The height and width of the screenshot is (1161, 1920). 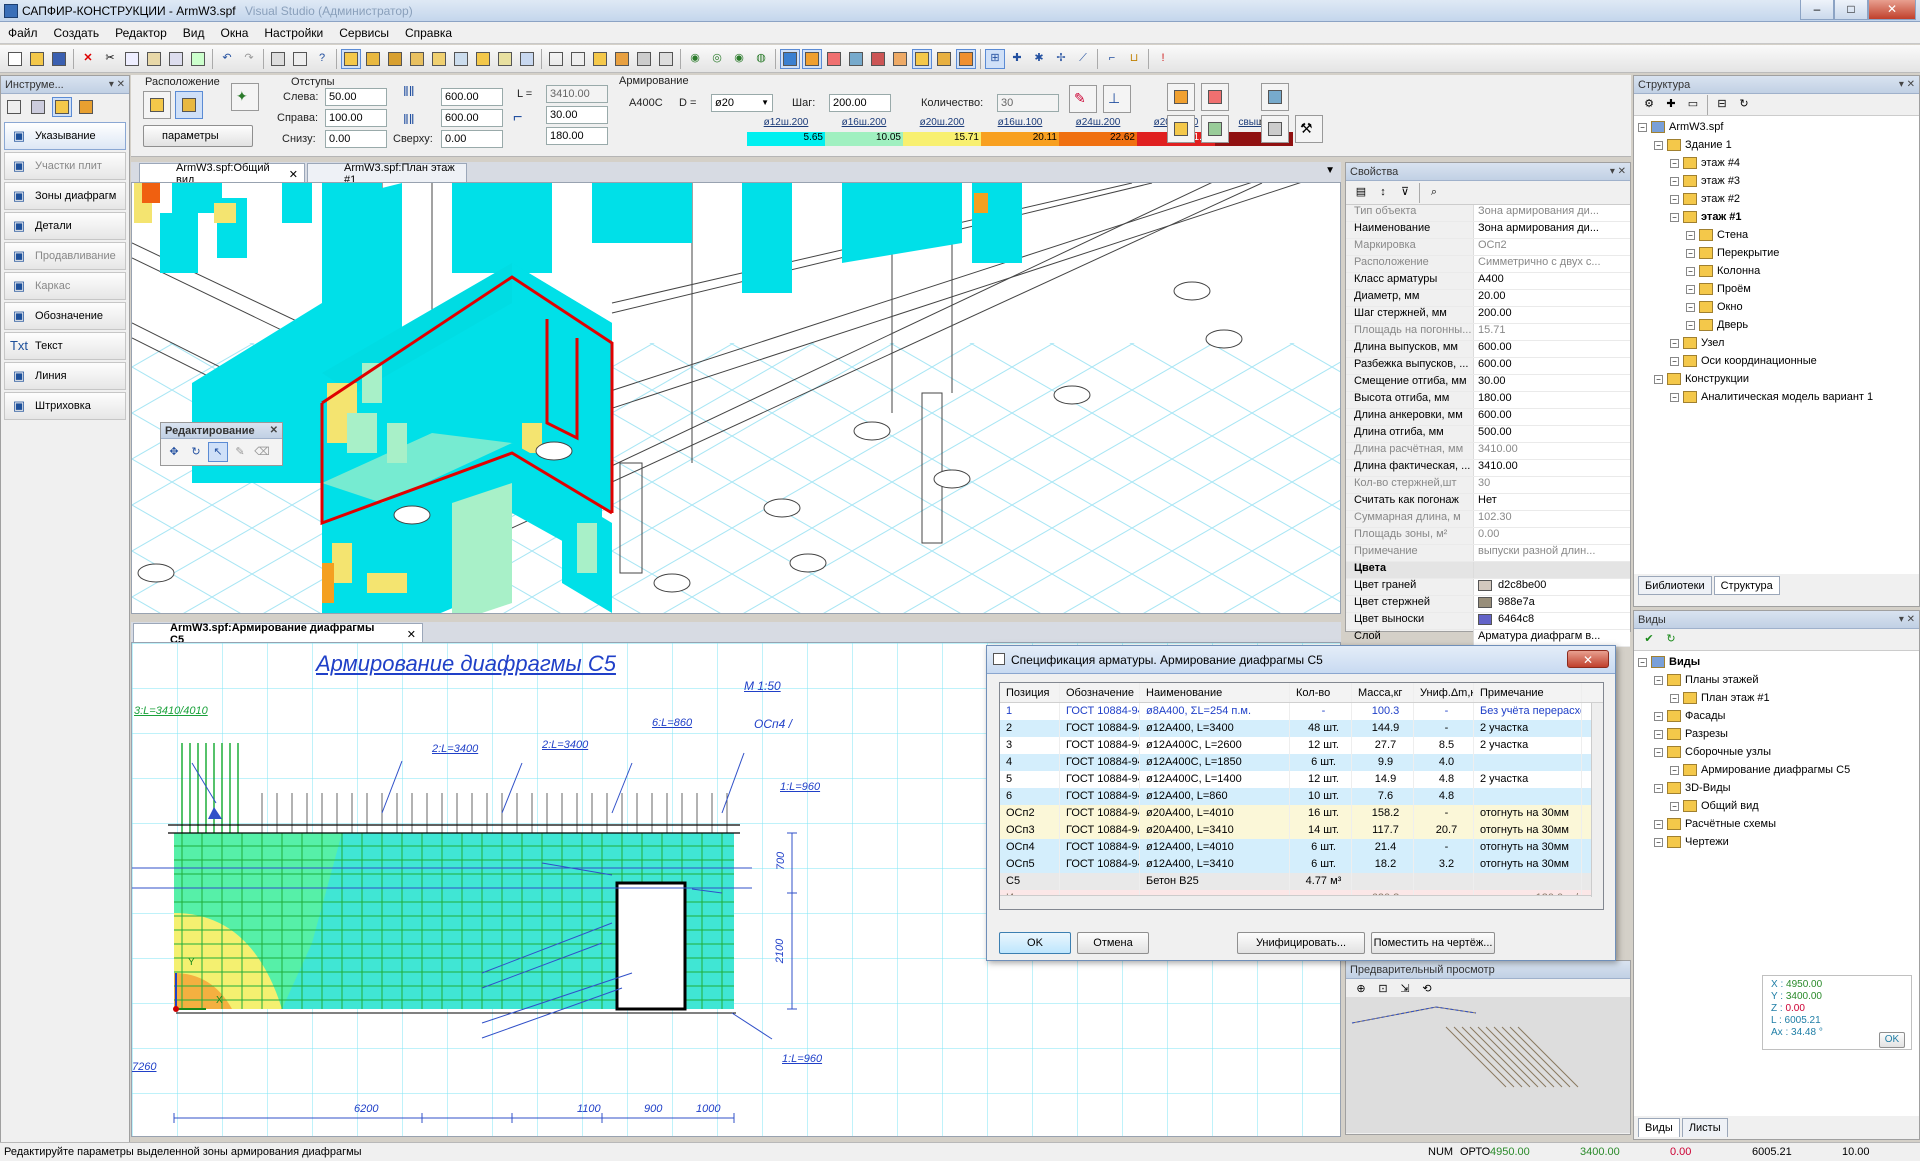 What do you see at coordinates (1892, 1040) in the screenshot?
I see `coord-ok-button: OK` at bounding box center [1892, 1040].